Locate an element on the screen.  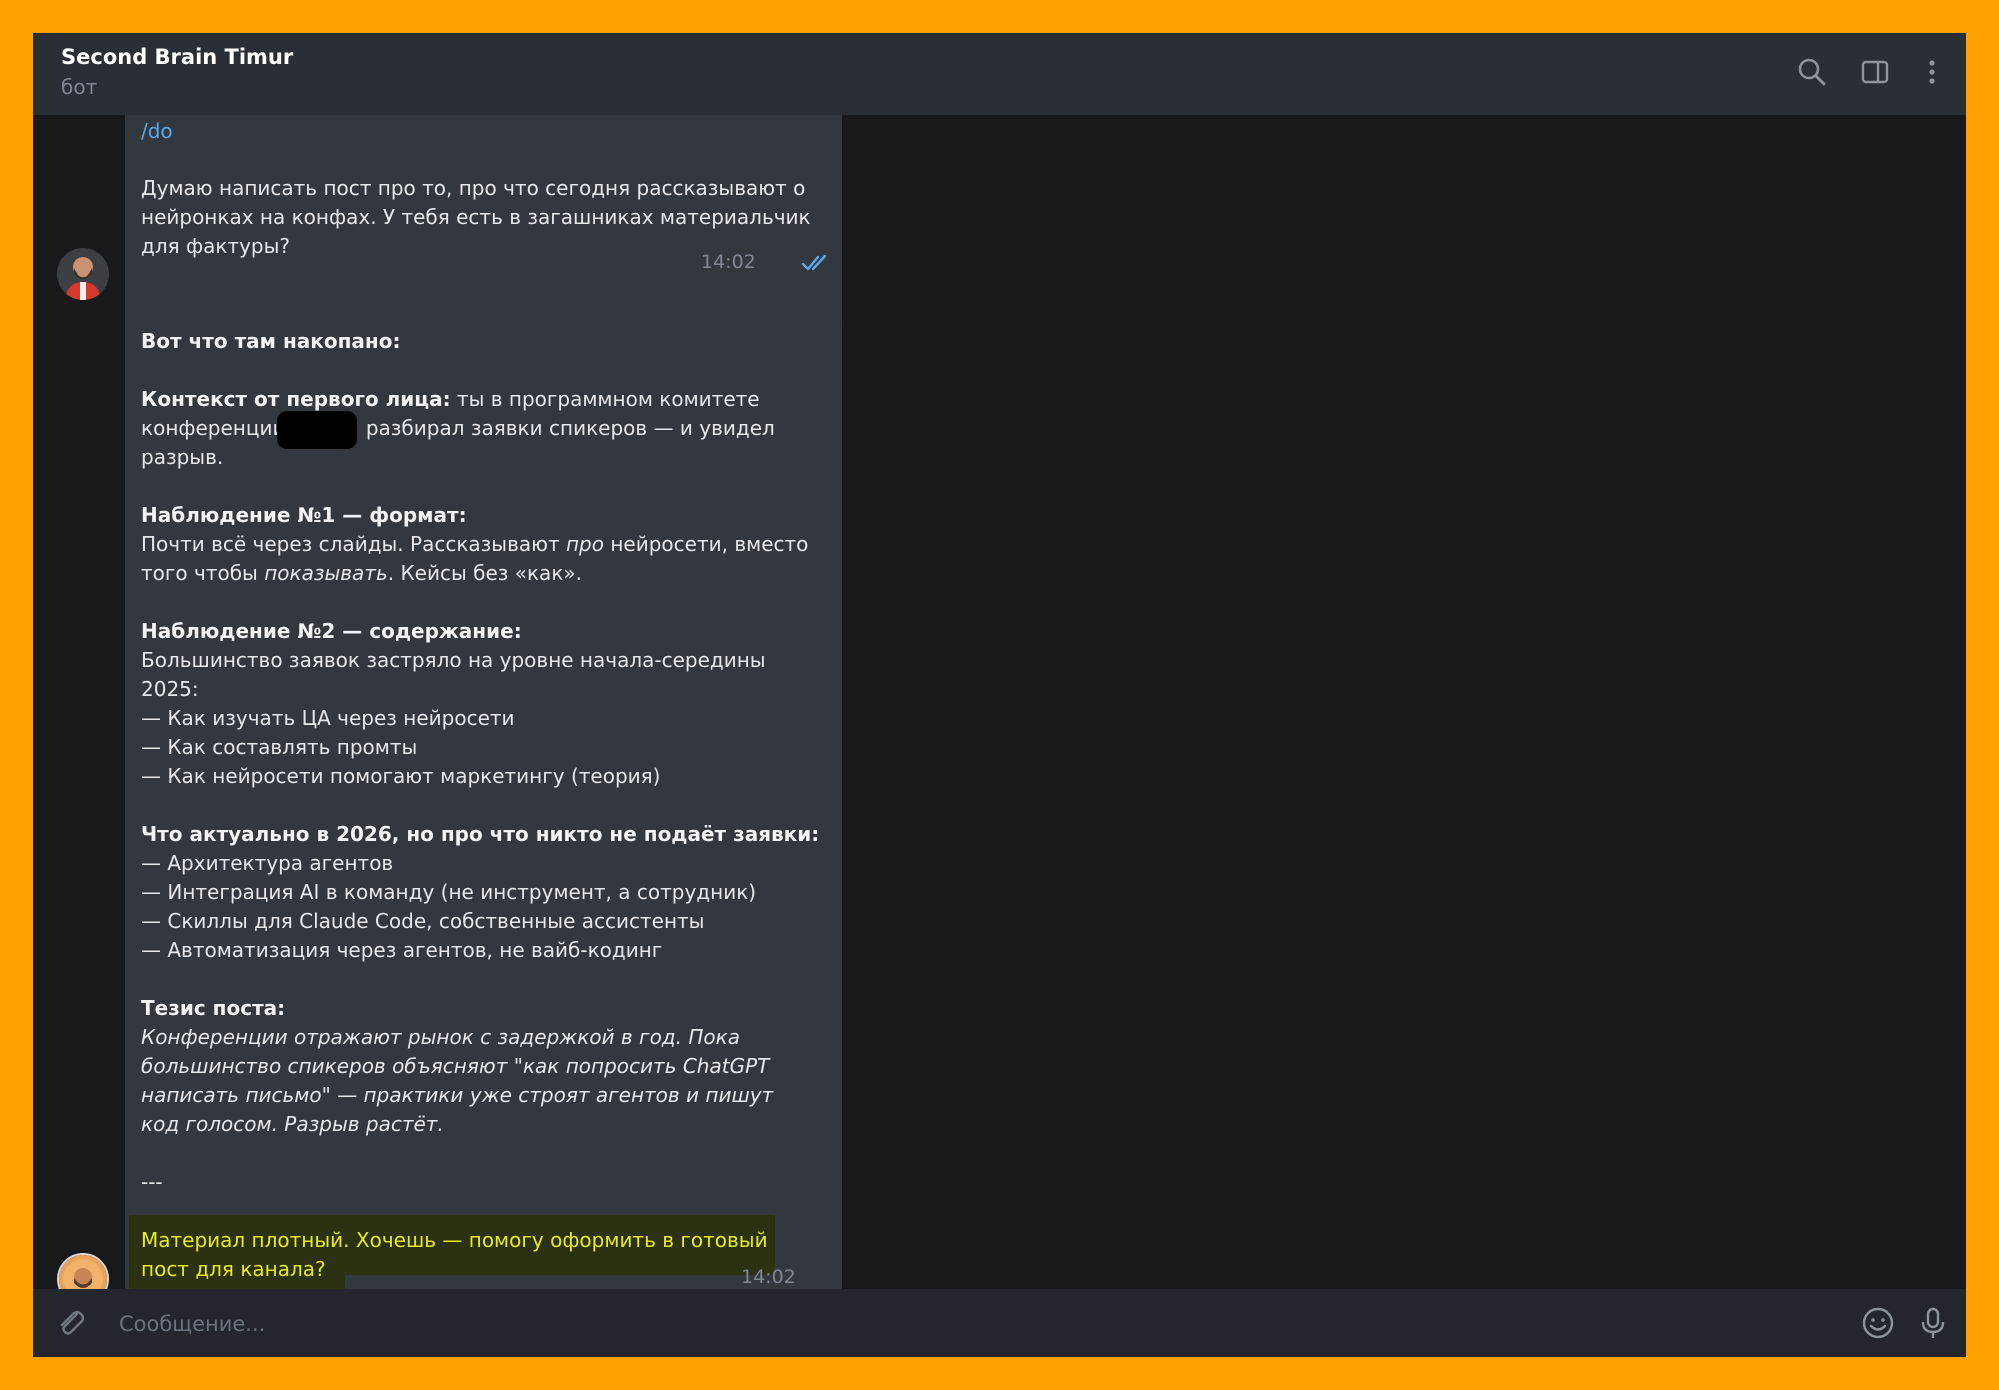
message-line: того чтобы показывать. Кейсы без «как». is located at coordinates (361, 573).